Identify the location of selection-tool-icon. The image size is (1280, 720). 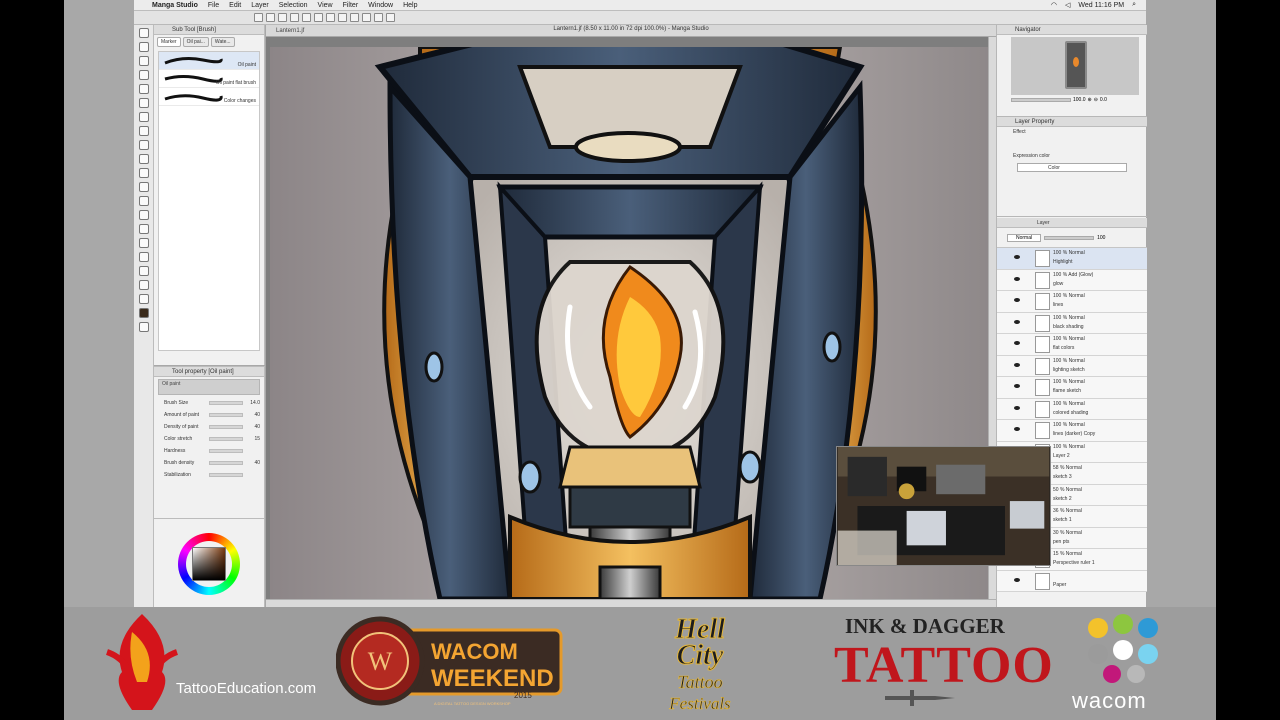
(143, 89).